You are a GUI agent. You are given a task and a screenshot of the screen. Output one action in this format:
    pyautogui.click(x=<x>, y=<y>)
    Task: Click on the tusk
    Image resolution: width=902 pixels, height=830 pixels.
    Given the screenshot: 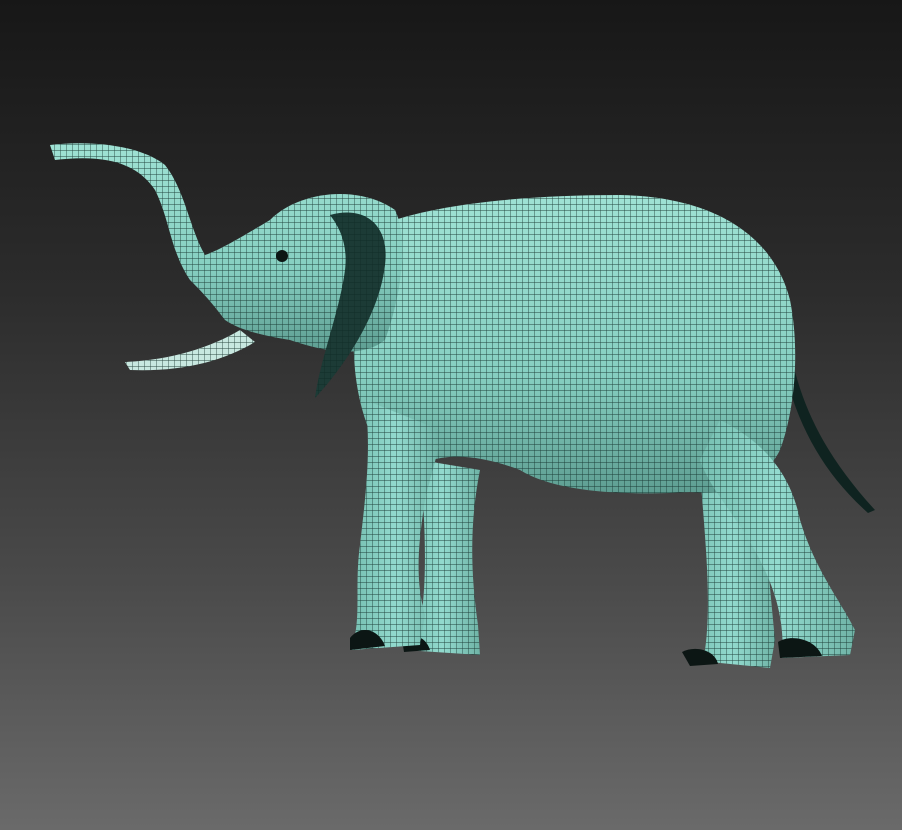 What is the action you would take?
    pyautogui.click(x=190, y=350)
    